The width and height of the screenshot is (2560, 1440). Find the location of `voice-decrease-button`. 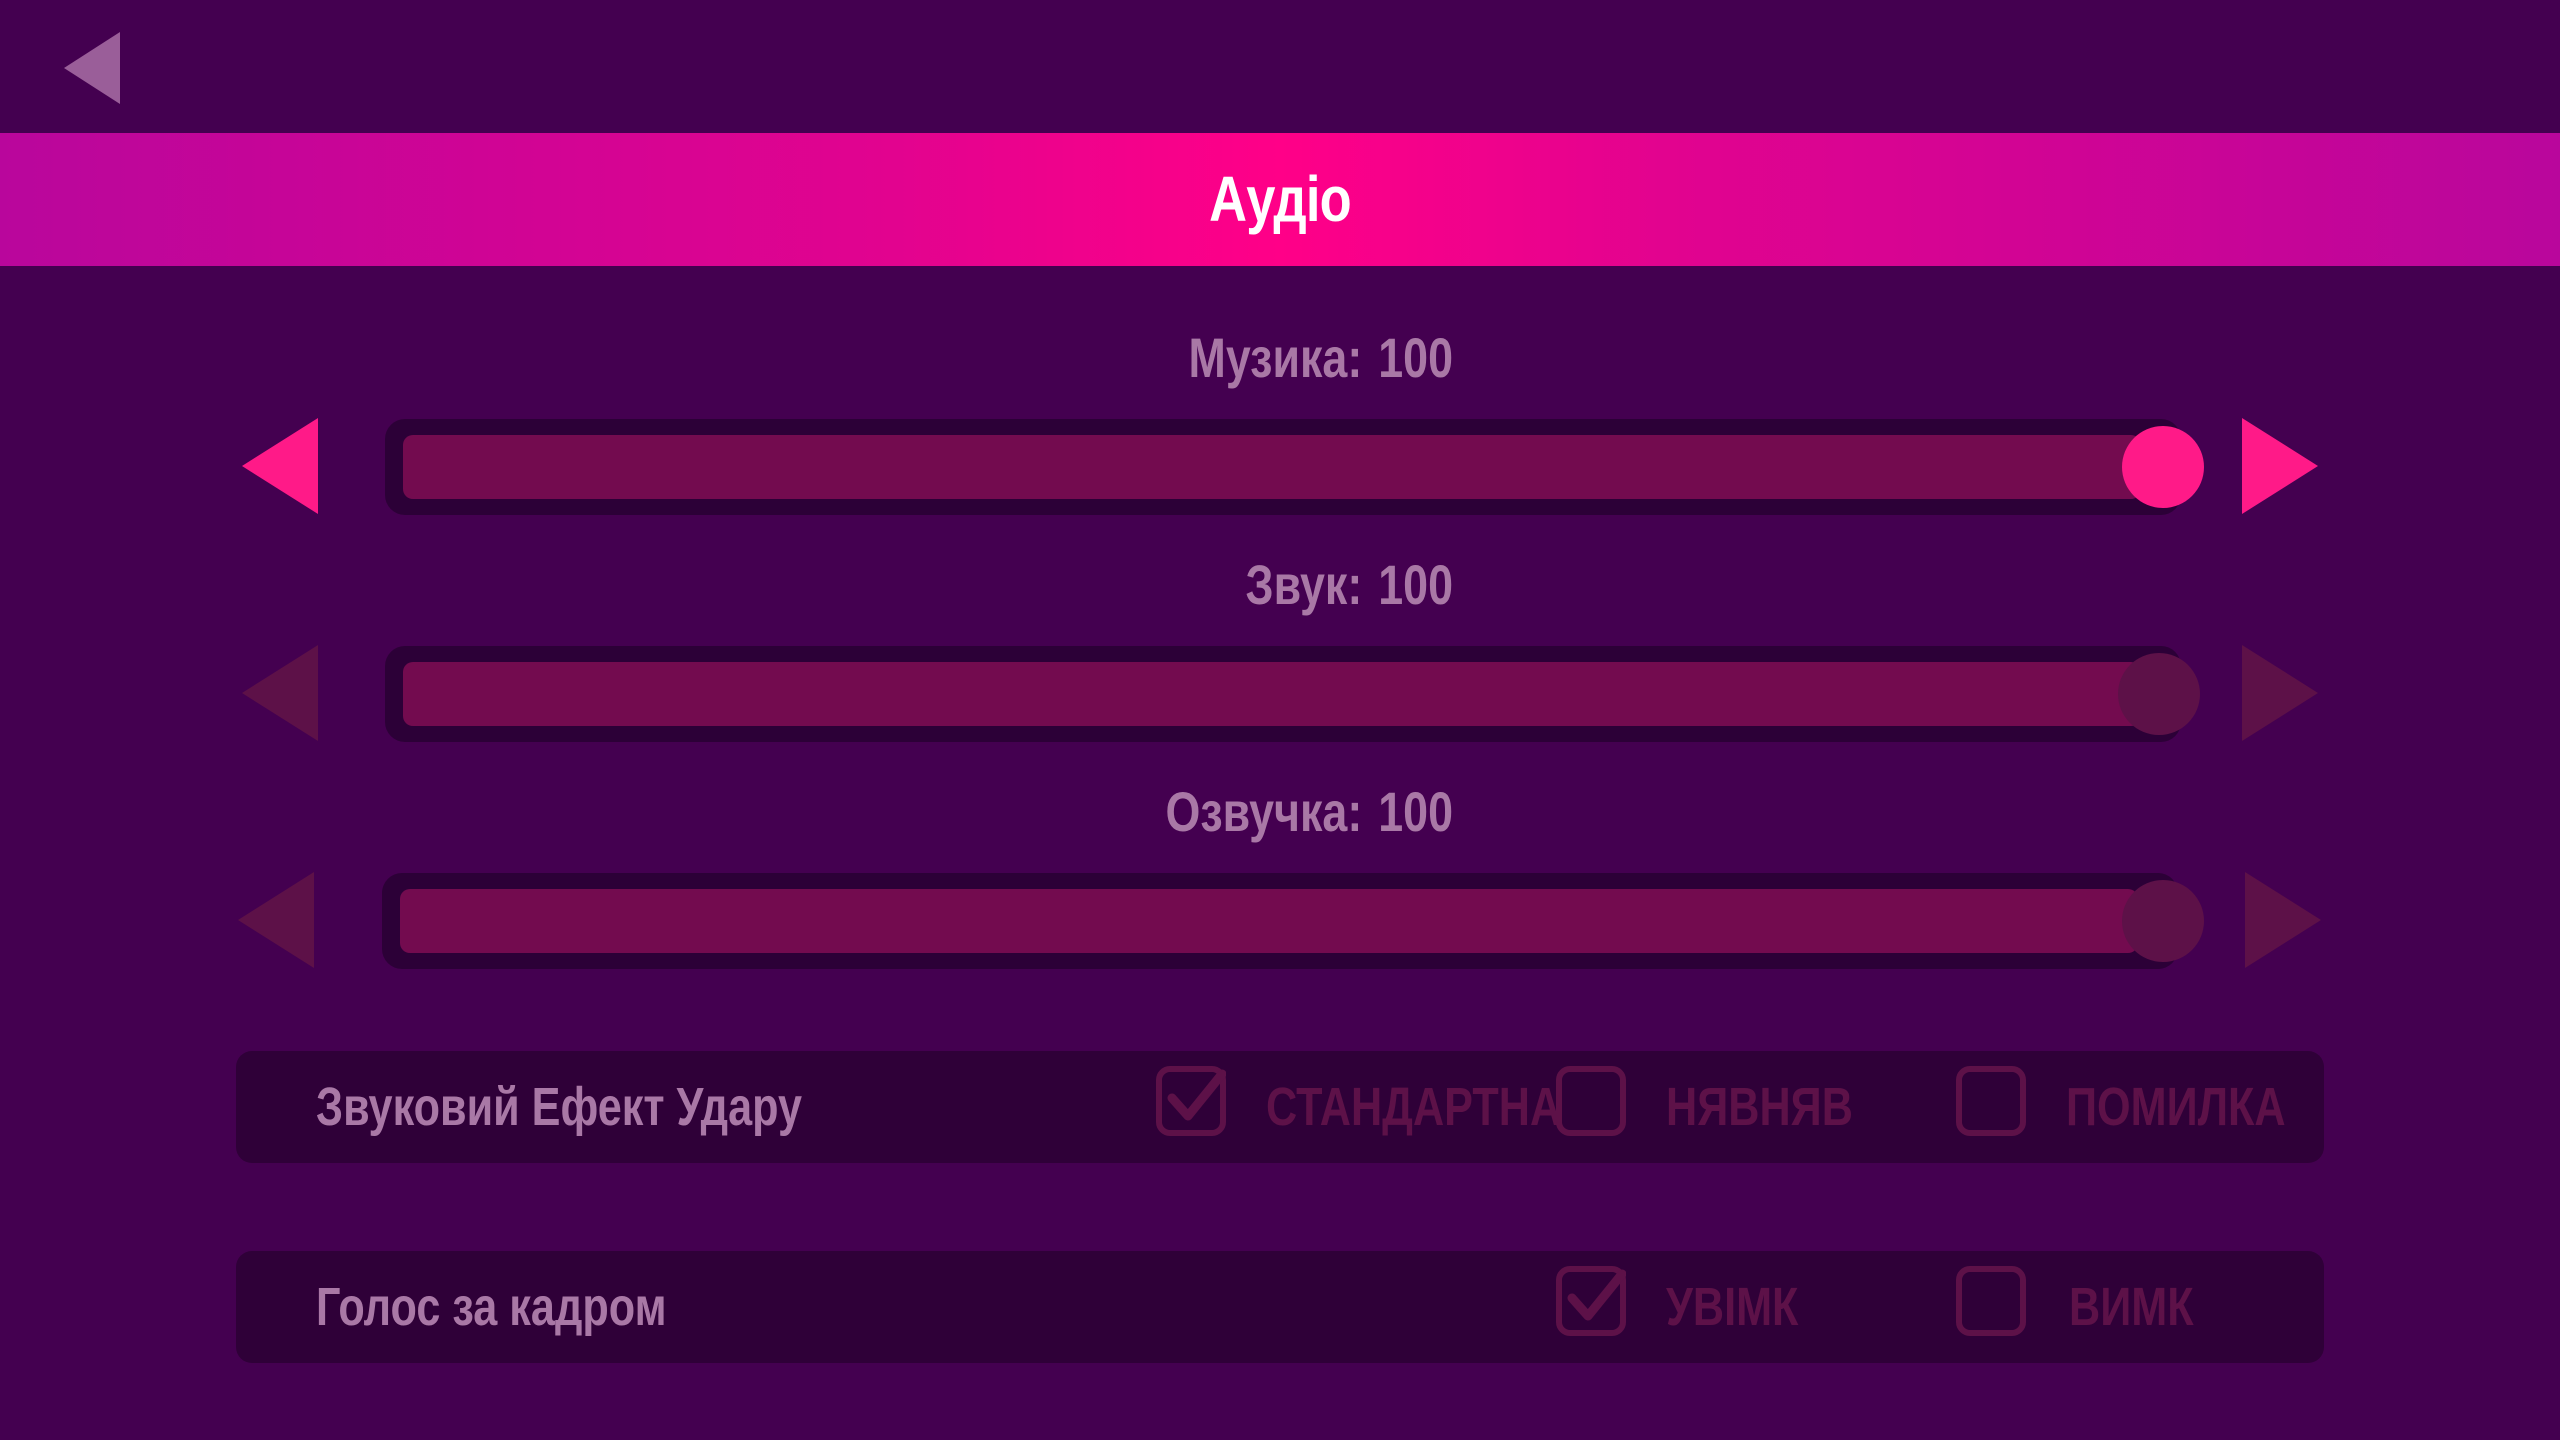

voice-decrease-button is located at coordinates (276, 920).